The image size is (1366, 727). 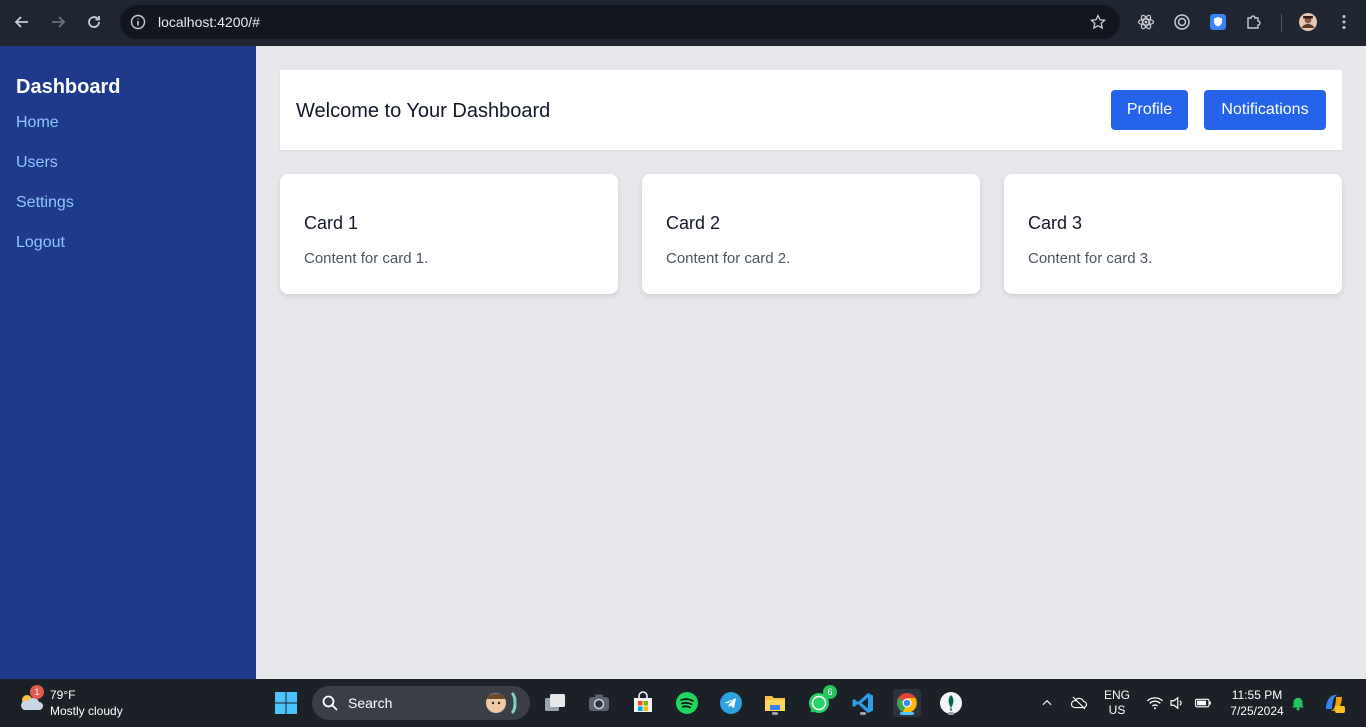 I want to click on sidebar-item-logout: Logout, so click(x=40, y=243).